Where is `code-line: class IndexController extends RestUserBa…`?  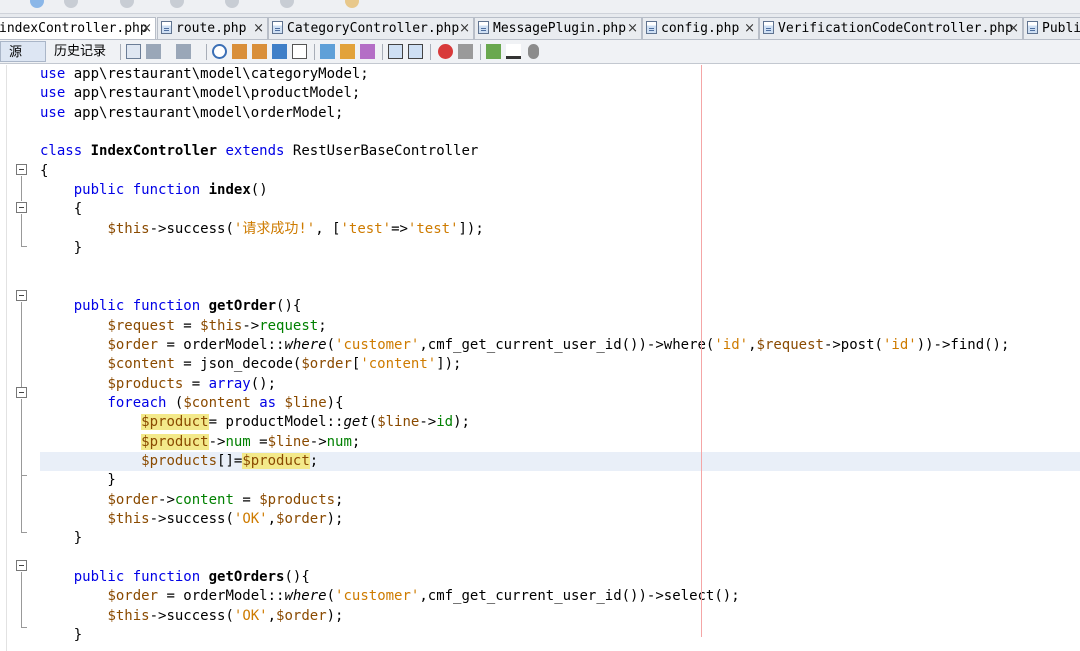
code-line: class IndexController extends RestUserBa… is located at coordinates (560, 151).